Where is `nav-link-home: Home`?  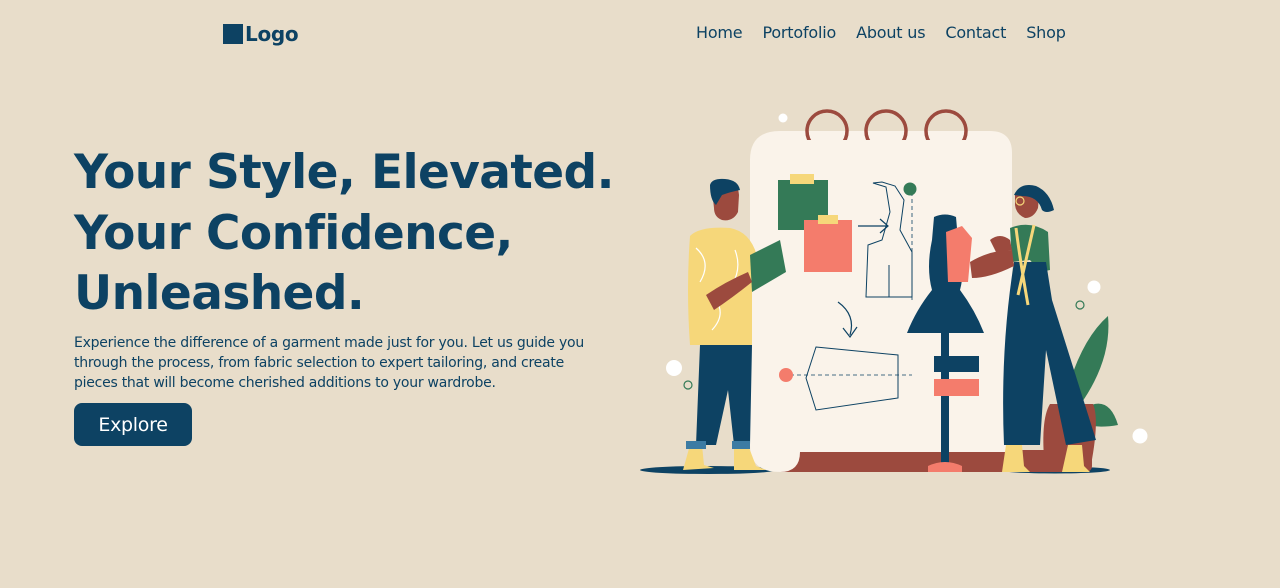
nav-link-home: Home is located at coordinates (719, 32).